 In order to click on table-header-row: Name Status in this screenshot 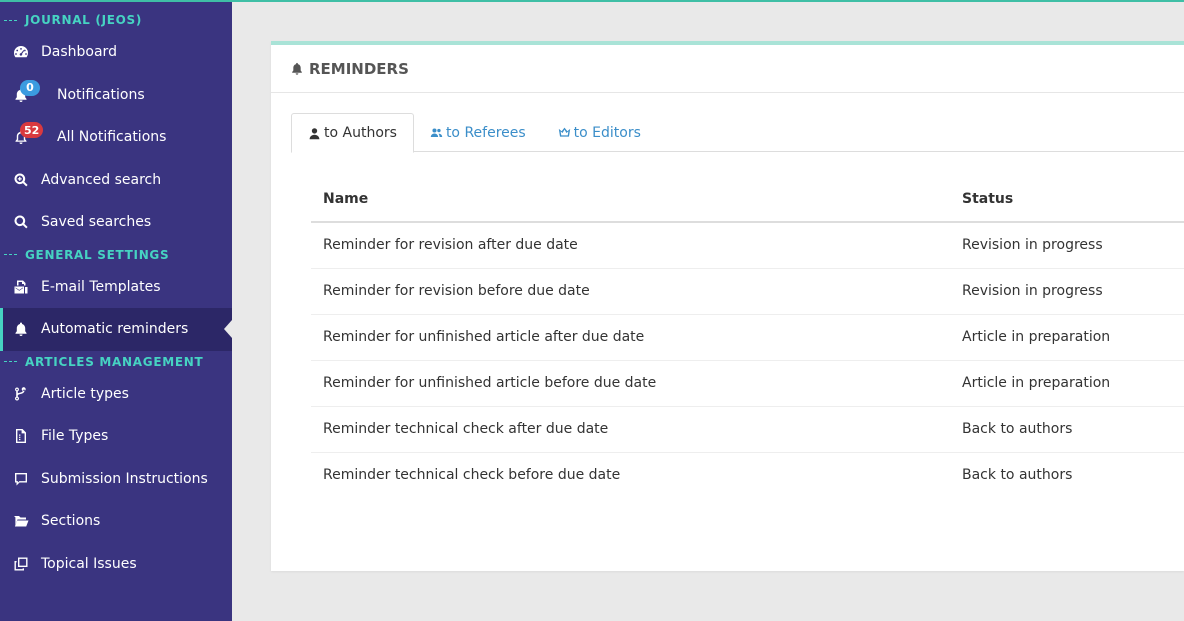, I will do `click(747, 199)`.